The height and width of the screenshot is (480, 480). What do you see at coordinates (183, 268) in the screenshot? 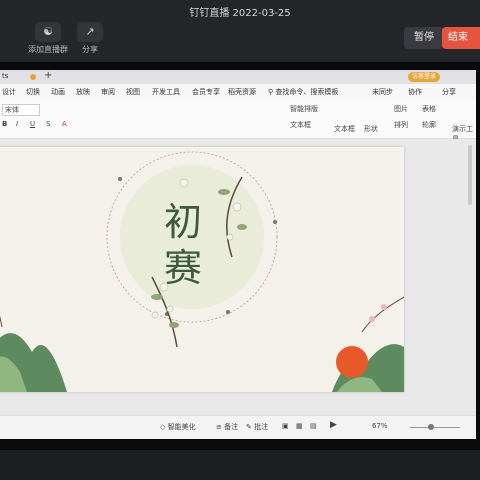
I see `slide-title-line2: 赛` at bounding box center [183, 268].